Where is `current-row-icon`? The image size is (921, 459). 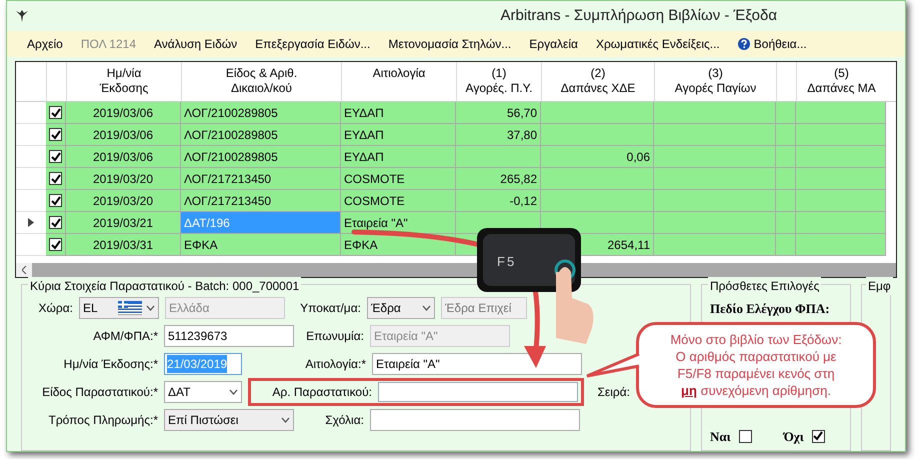
current-row-icon is located at coordinates (31, 222).